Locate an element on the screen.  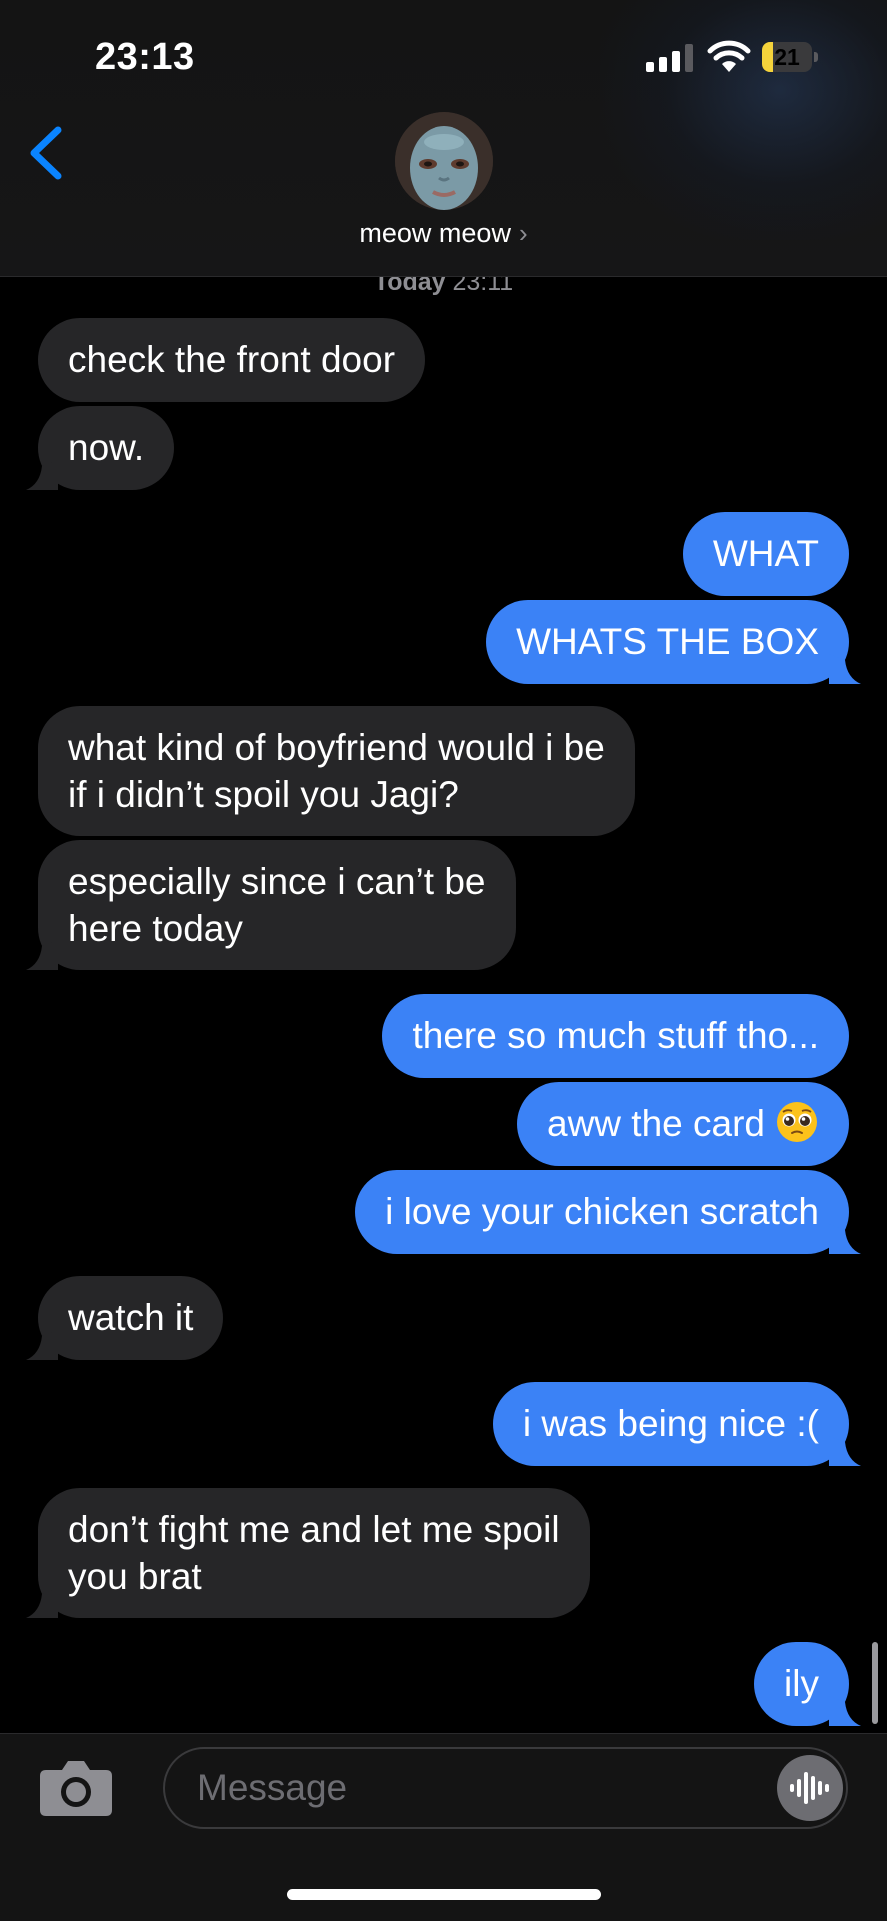
message-text: watch it is located at coordinates (131, 1317).